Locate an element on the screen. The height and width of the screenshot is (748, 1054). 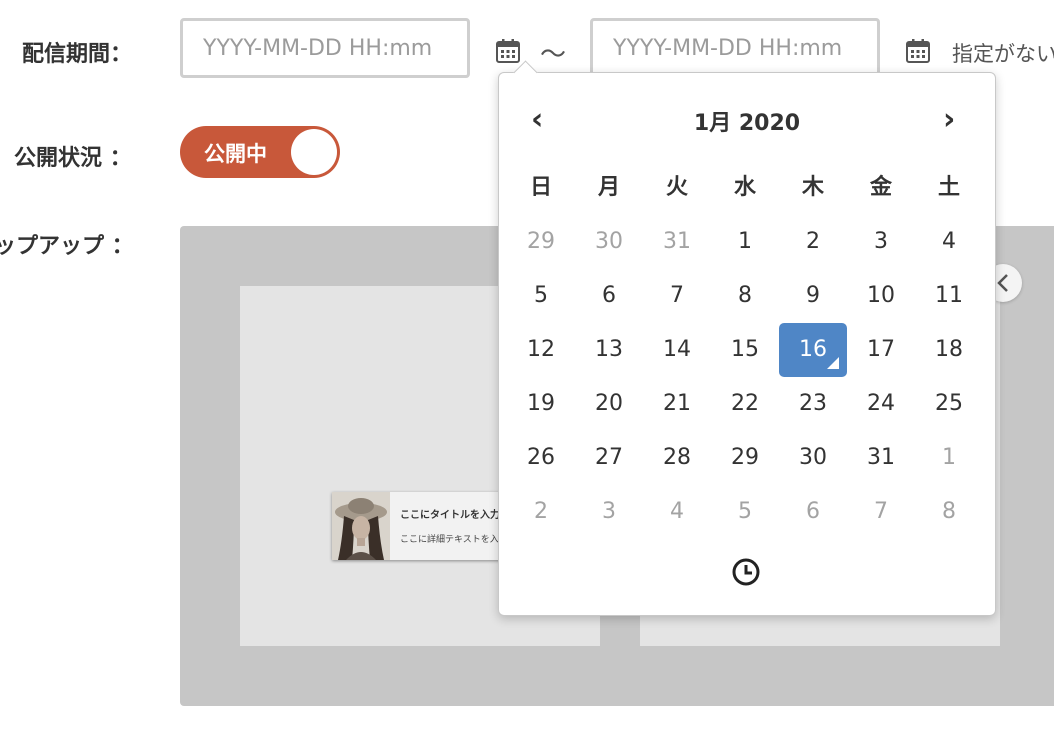
calendar-day: 13 is located at coordinates (609, 350).